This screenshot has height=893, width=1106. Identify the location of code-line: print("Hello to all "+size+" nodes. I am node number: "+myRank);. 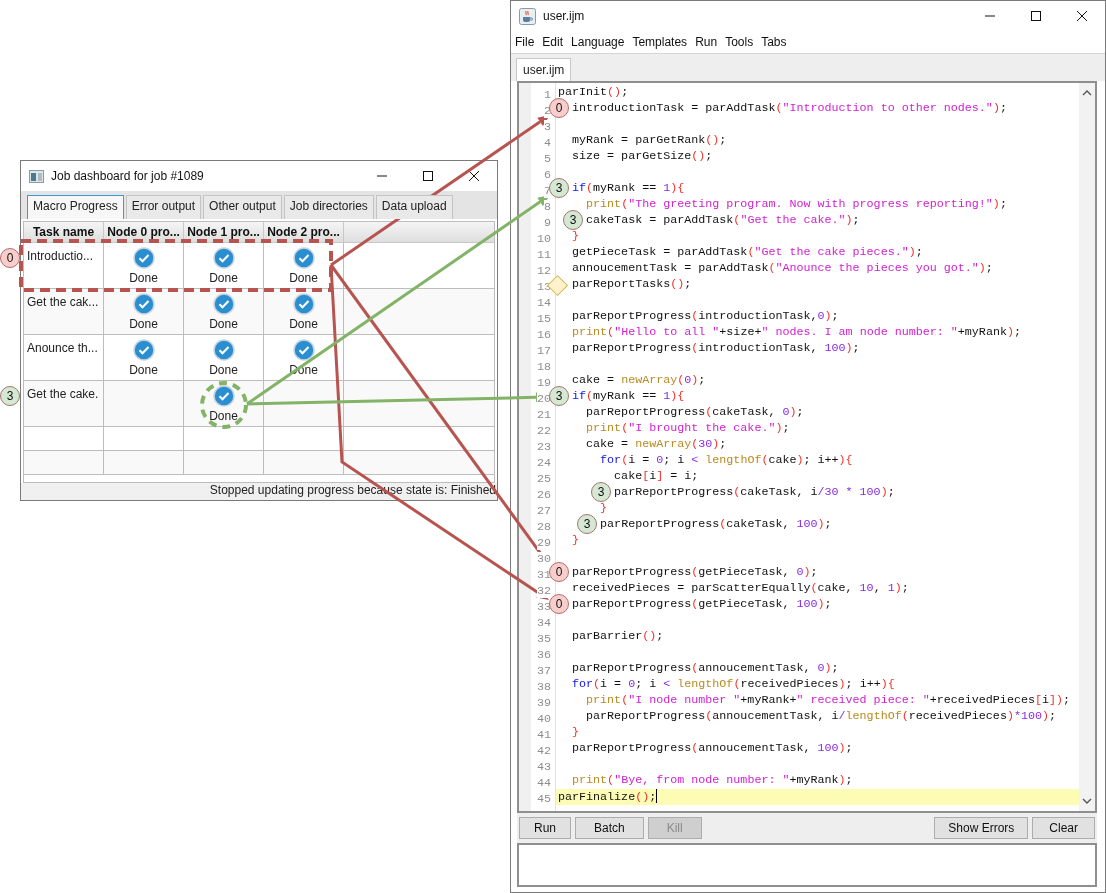
(796, 333).